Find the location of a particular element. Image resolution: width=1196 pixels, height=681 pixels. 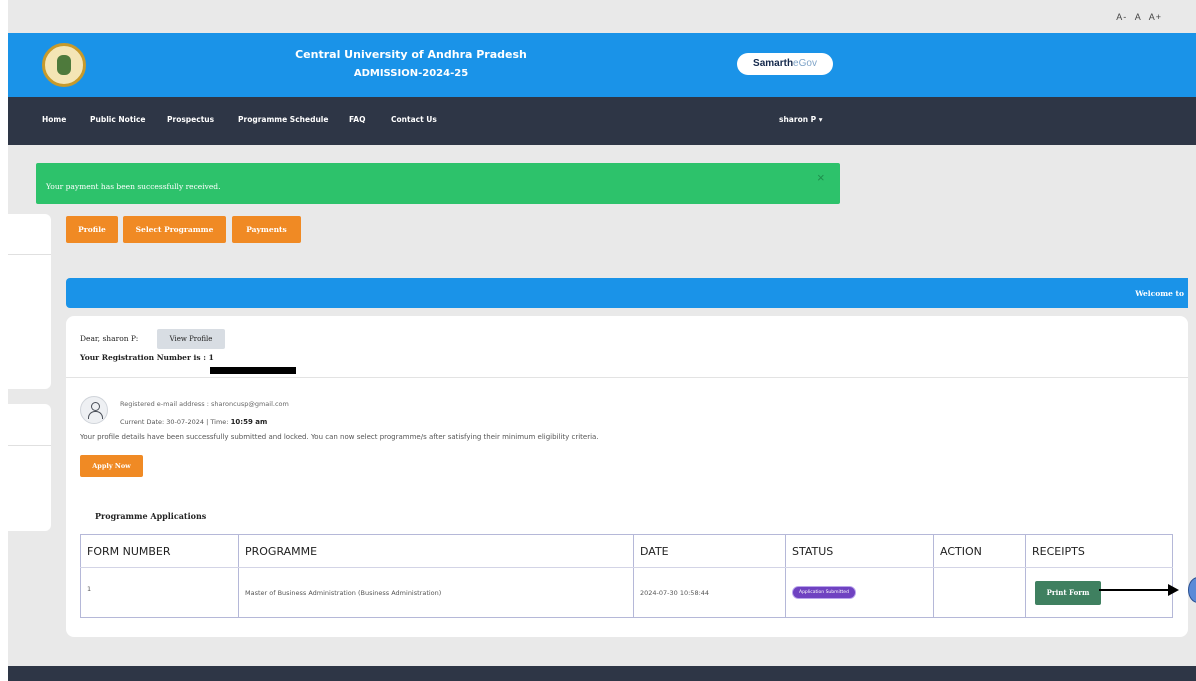

university-title: Central University of Andhra Pradesh is located at coordinates (411, 54).